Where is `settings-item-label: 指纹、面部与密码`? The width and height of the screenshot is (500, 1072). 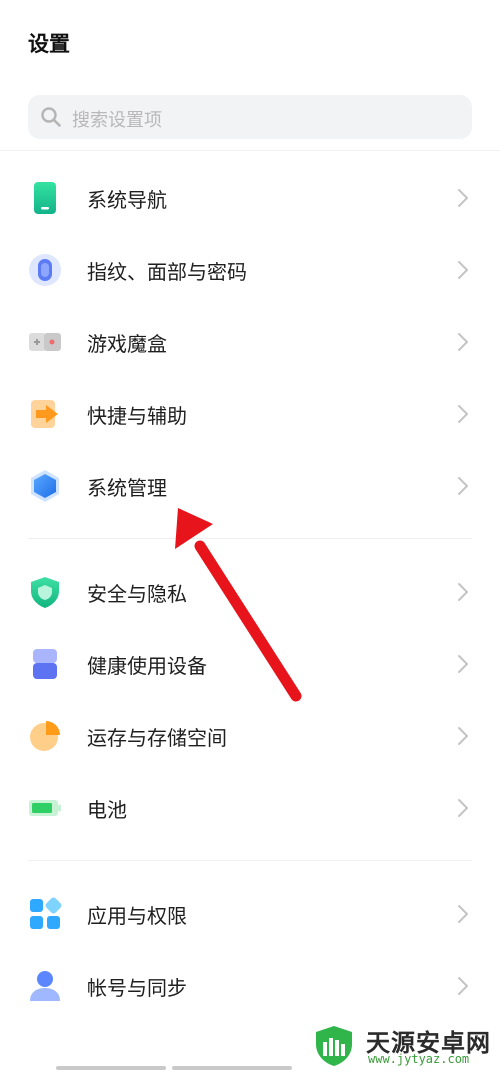 settings-item-label: 指纹、面部与密码 is located at coordinates (167, 272).